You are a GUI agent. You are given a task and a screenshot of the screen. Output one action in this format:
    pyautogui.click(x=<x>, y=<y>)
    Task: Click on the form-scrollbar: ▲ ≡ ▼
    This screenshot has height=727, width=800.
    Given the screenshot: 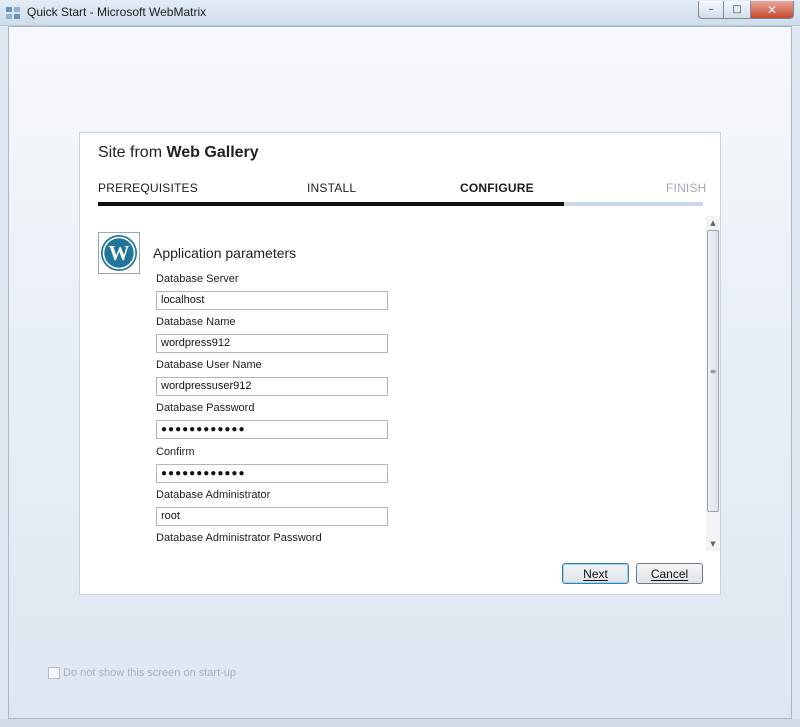 What is the action you would take?
    pyautogui.click(x=713, y=383)
    